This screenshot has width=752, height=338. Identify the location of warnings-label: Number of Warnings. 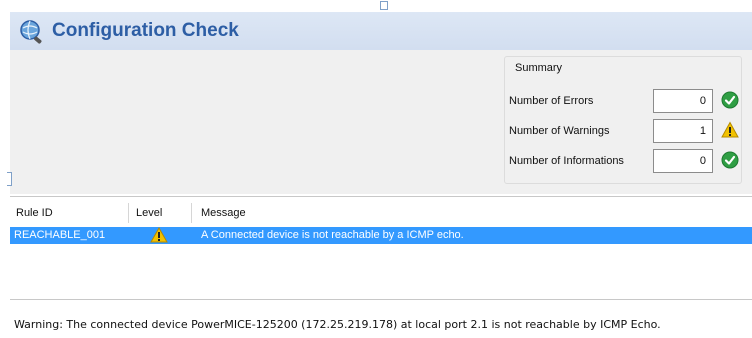
(559, 131).